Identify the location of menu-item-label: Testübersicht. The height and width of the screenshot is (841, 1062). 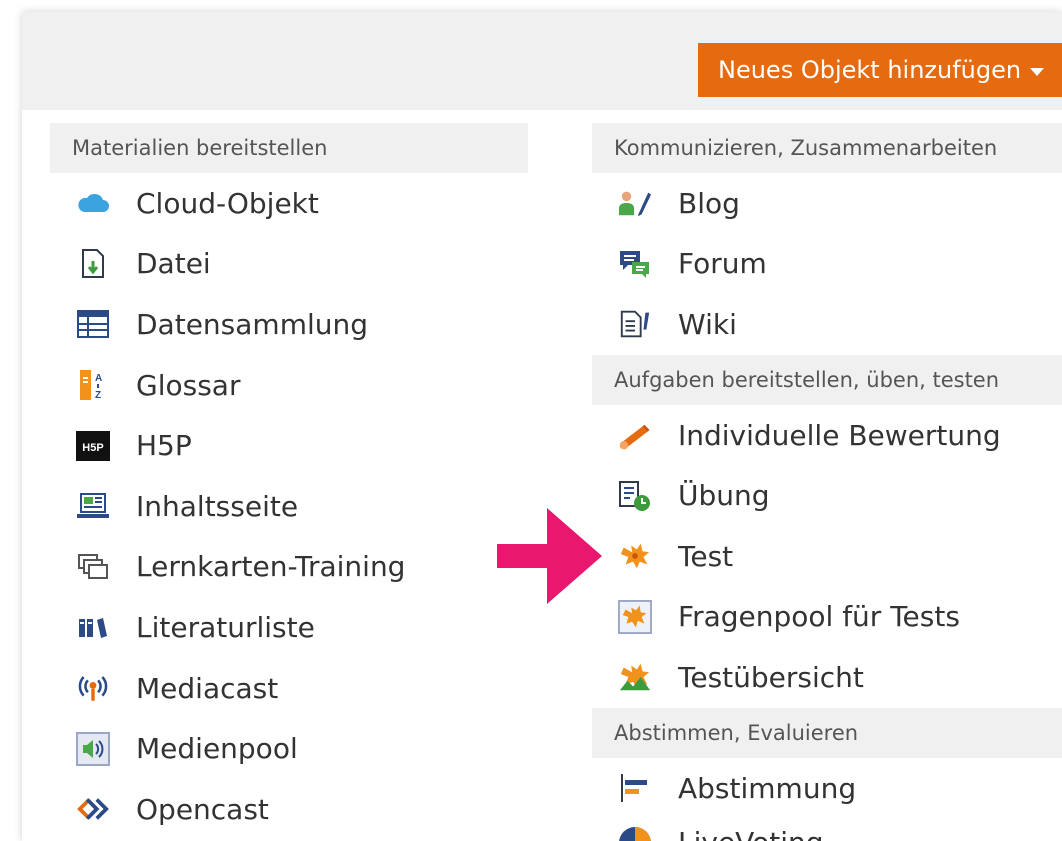
(771, 677).